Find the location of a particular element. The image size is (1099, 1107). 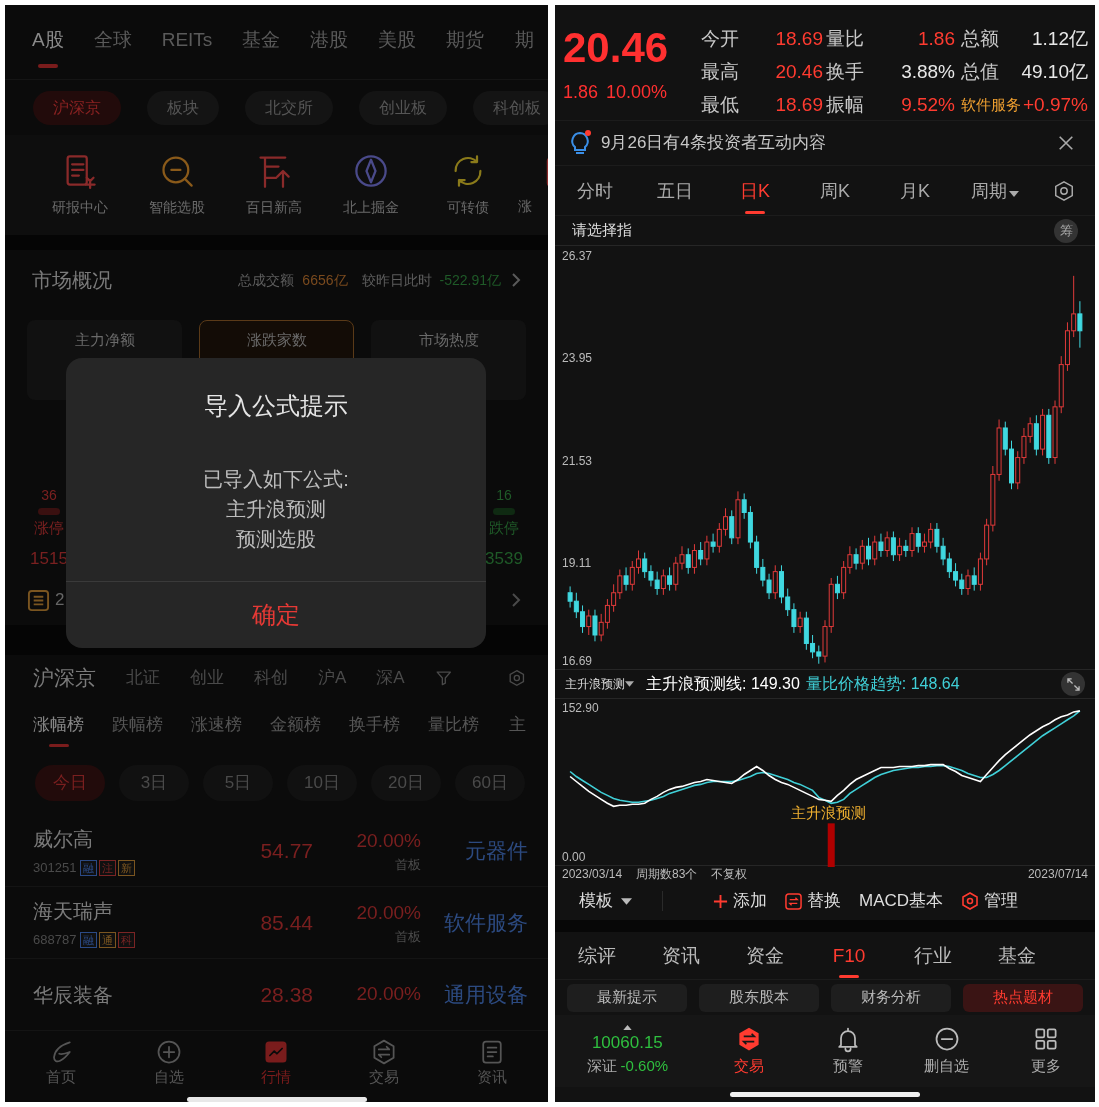

board-chip: 沪深京 is located at coordinates (77, 107).